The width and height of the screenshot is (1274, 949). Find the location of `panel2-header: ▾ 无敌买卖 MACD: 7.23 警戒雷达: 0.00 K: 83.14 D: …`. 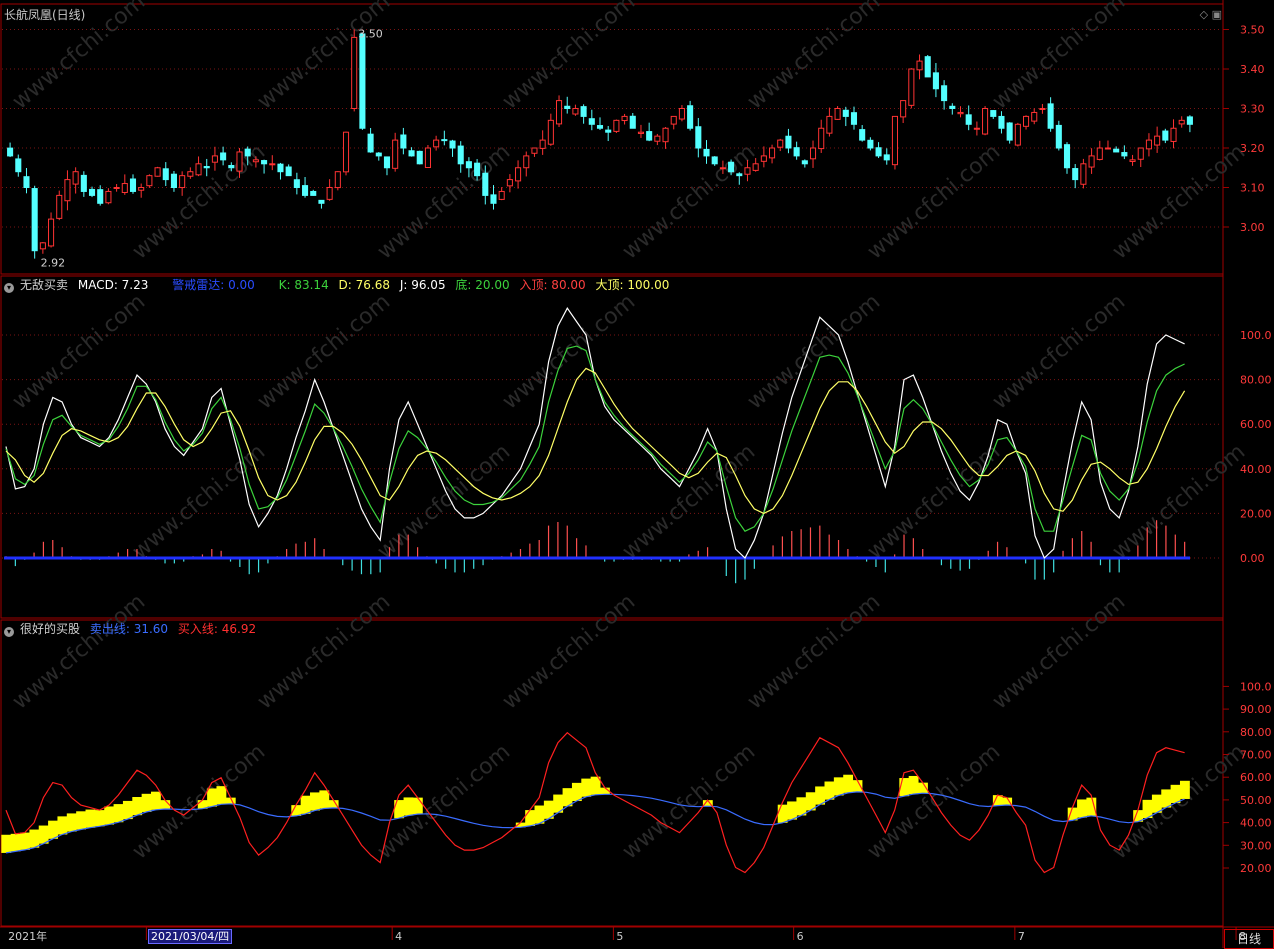

panel2-header: ▾ 无敌买卖 MACD: 7.23 警戒雷达: 0.00 K: 83.14 D: … is located at coordinates (339, 285).